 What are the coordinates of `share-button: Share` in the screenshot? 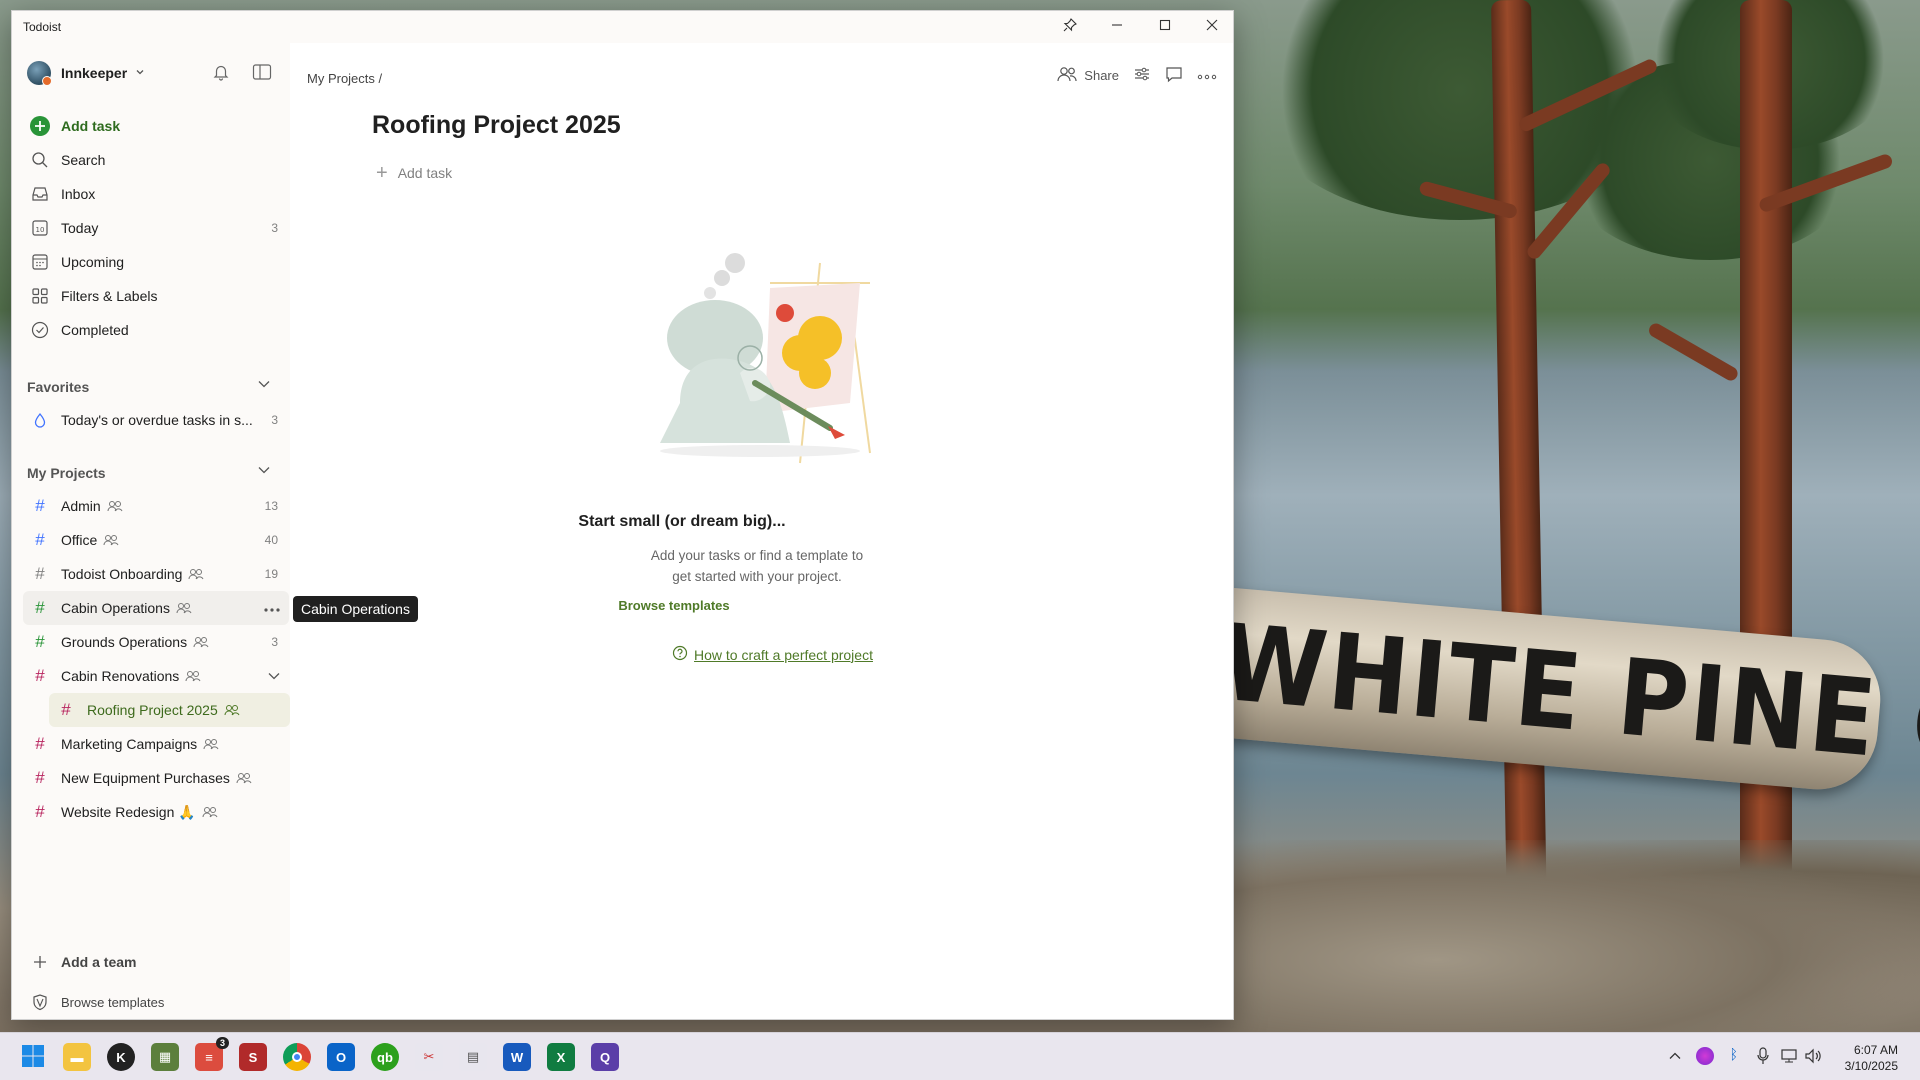 It's located at (1087, 75).